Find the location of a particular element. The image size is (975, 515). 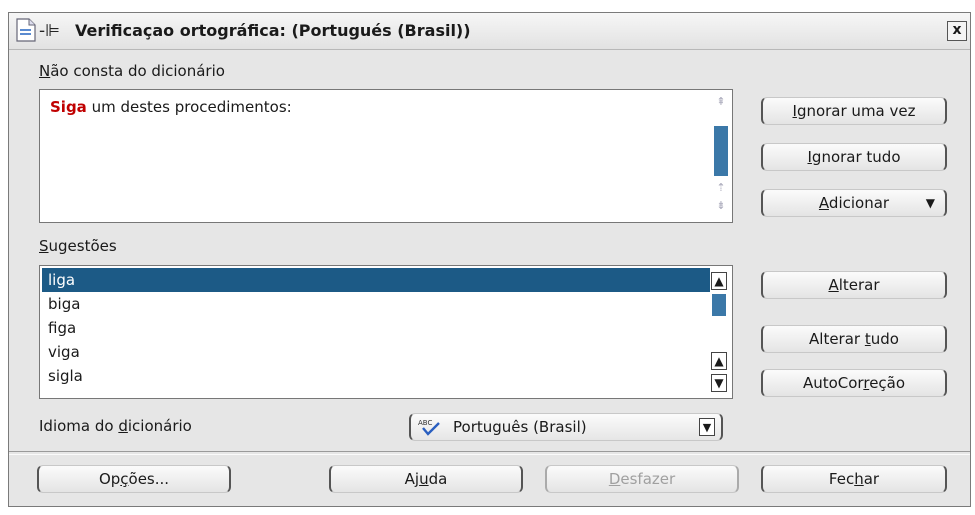

list-item: biga is located at coordinates (376, 304).